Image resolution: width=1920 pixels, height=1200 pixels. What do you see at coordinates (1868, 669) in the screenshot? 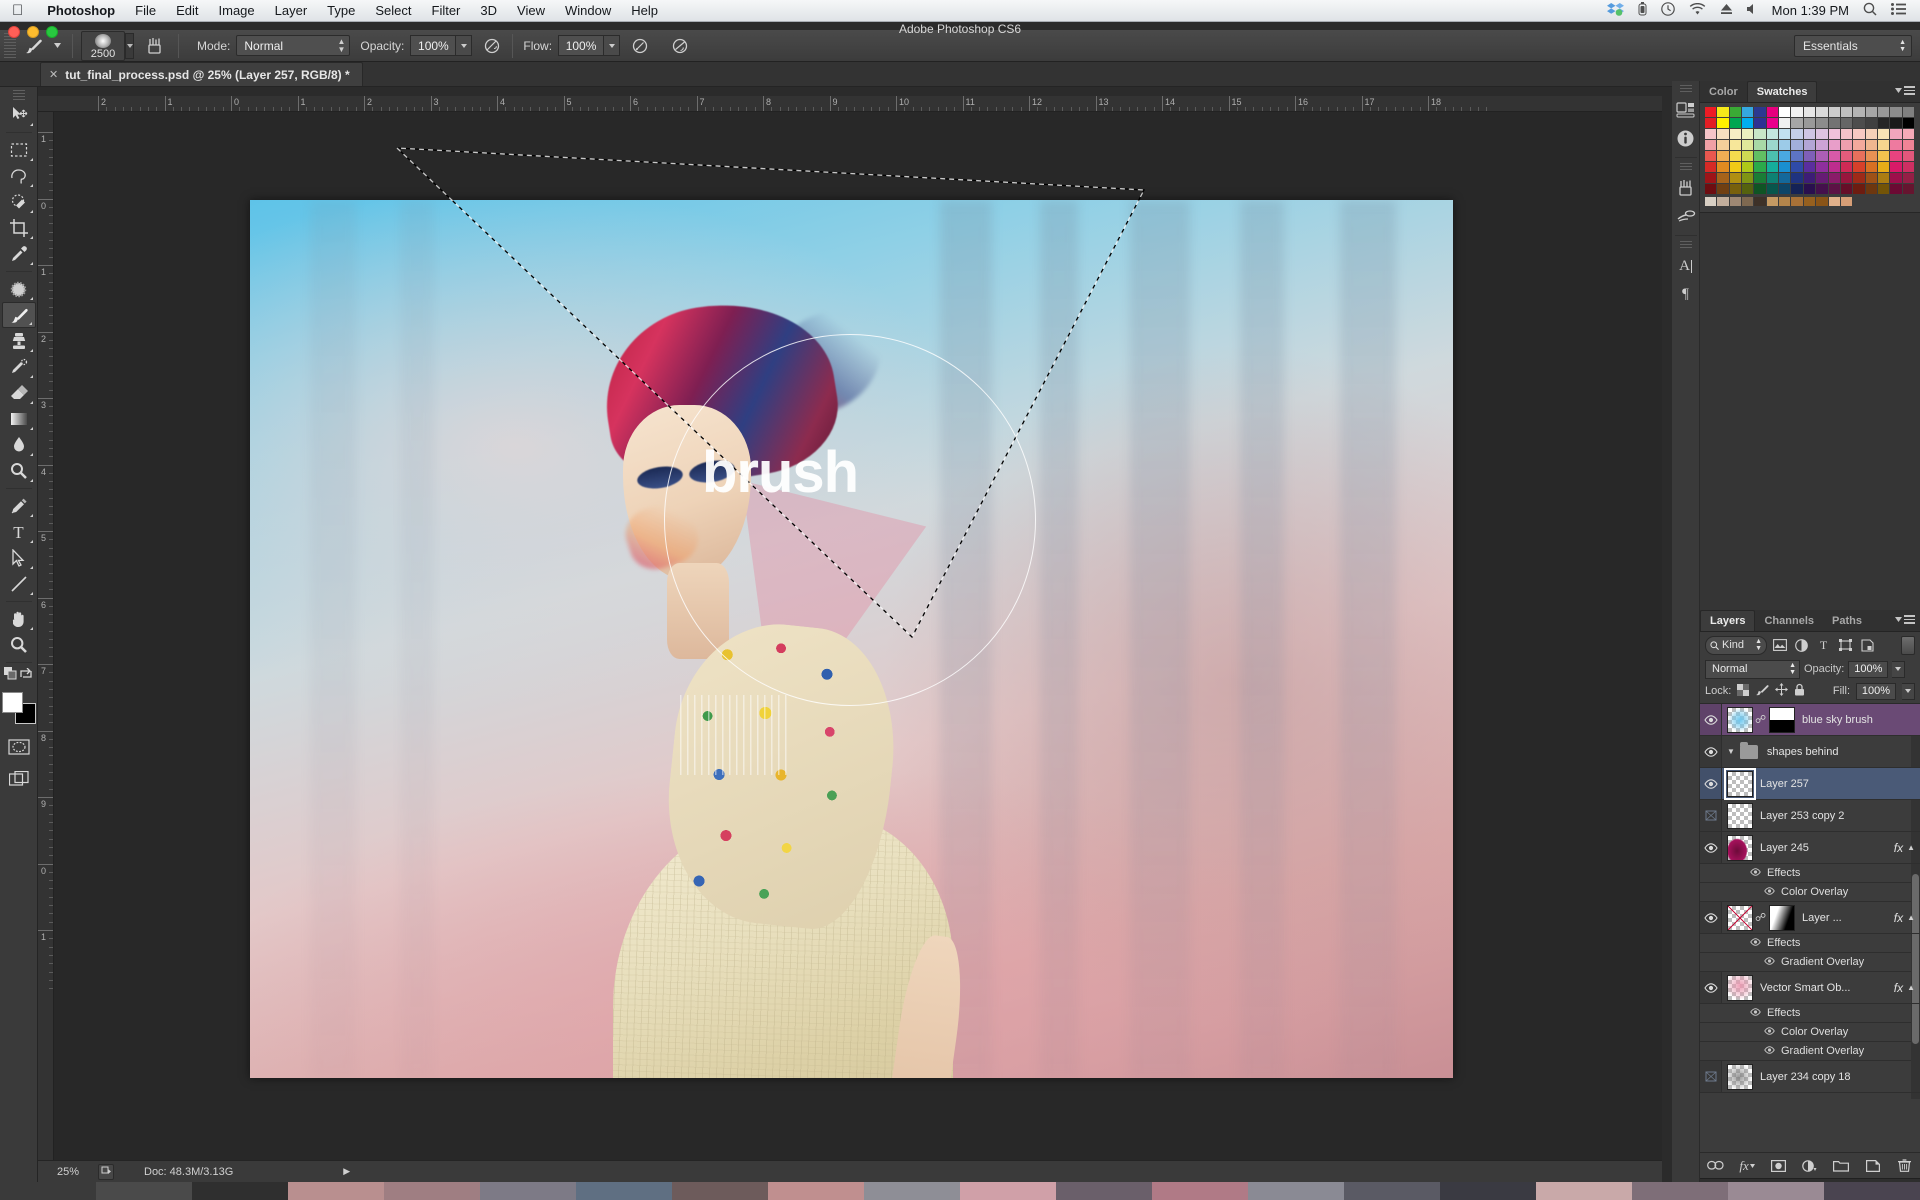
I see `layer-opacity-value: 100%` at bounding box center [1868, 669].